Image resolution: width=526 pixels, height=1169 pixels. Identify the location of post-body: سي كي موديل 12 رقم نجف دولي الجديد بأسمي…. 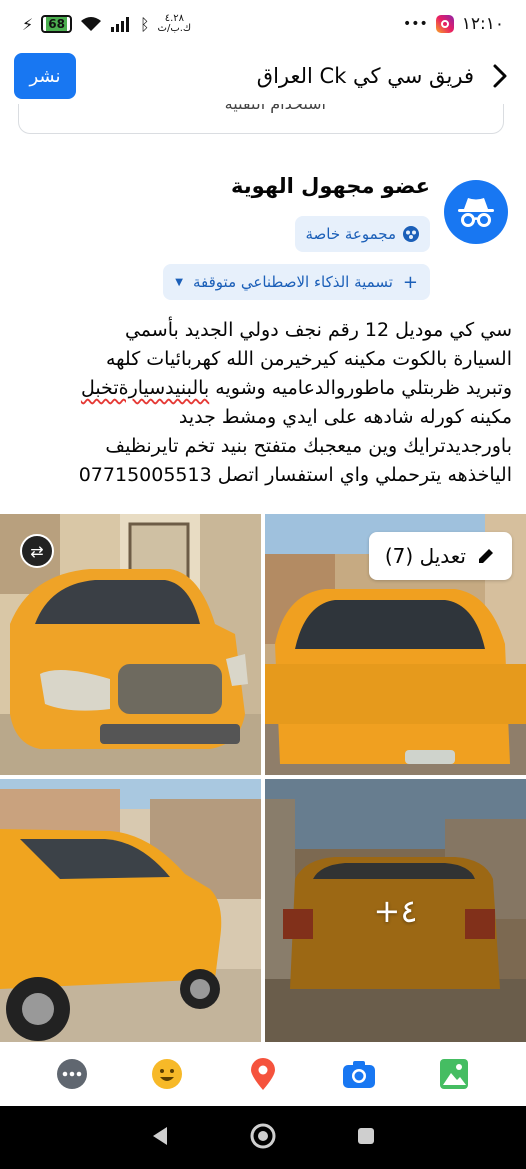
(263, 403).